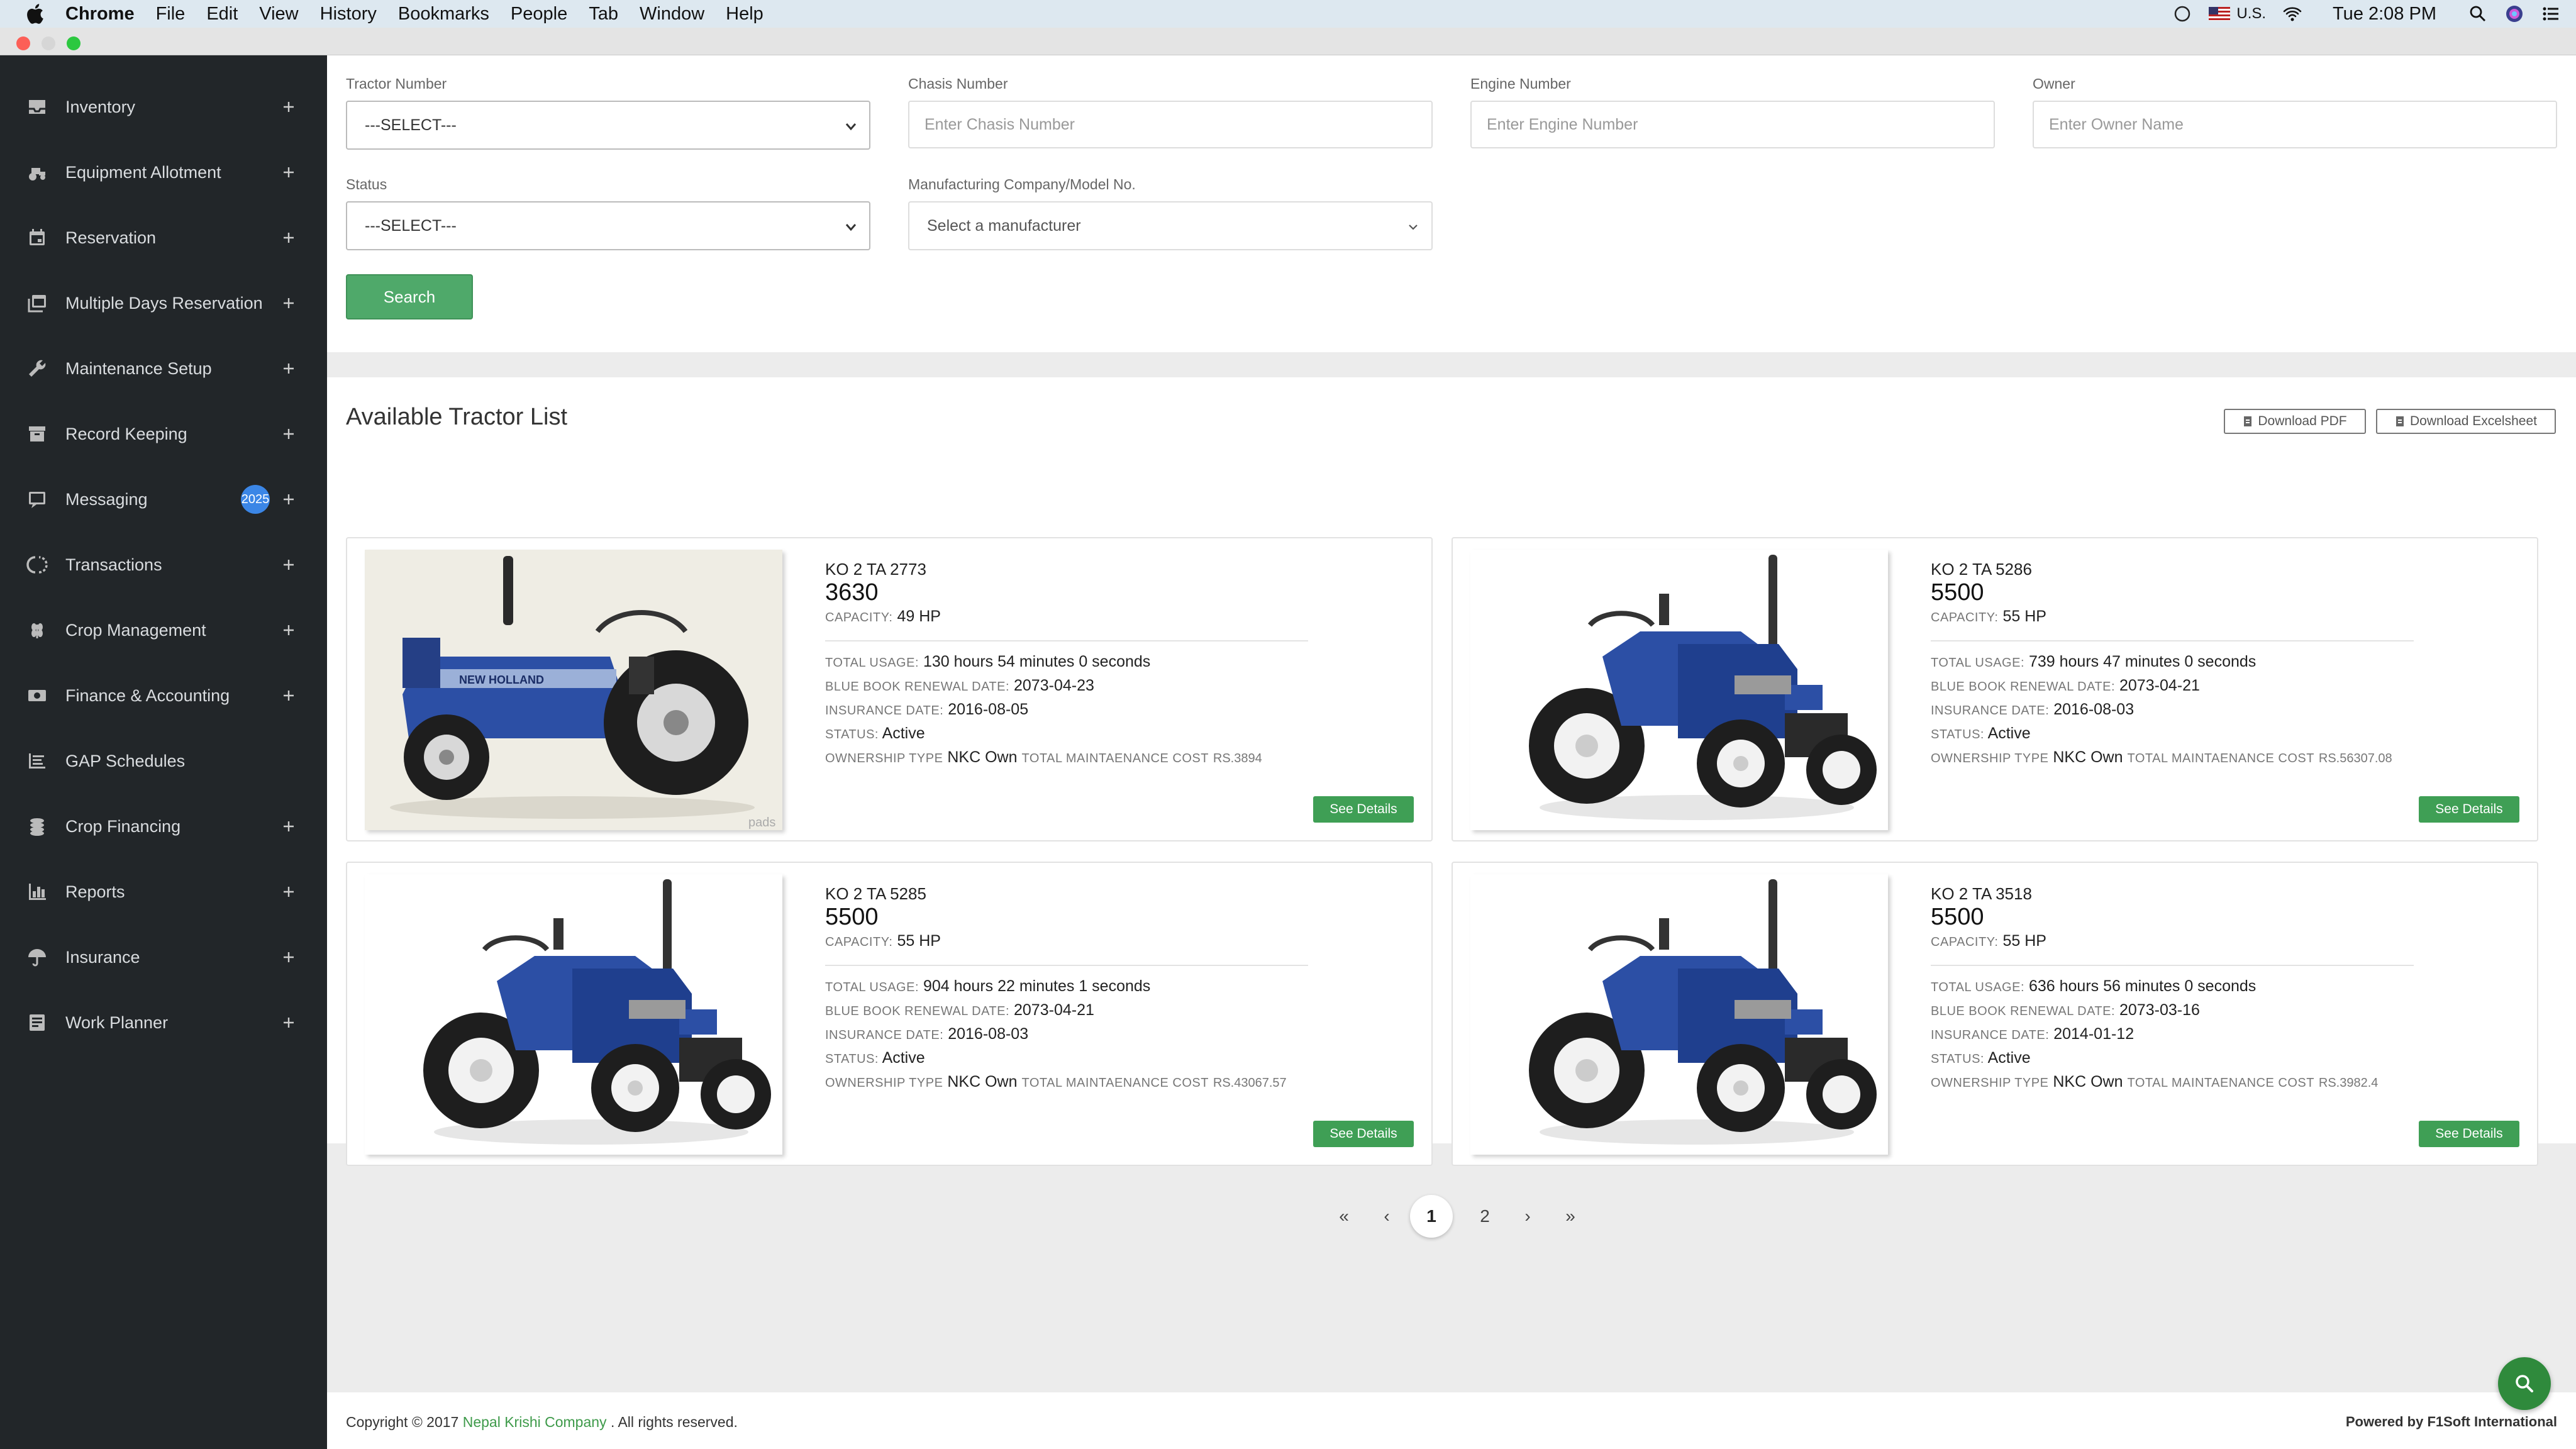 The width and height of the screenshot is (2576, 1449). I want to click on menu-window: Window, so click(672, 14).